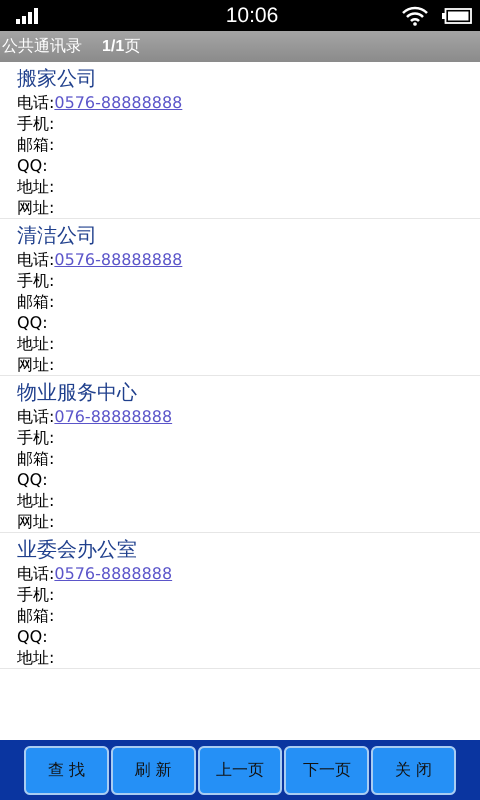 The height and width of the screenshot is (800, 480). Describe the element at coordinates (415, 16) in the screenshot. I see `wifi-icon` at that location.